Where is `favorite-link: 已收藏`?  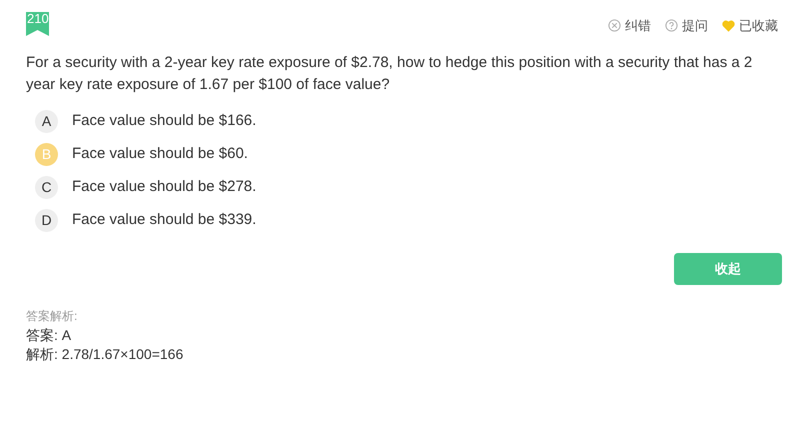
favorite-link: 已收藏 is located at coordinates (758, 26).